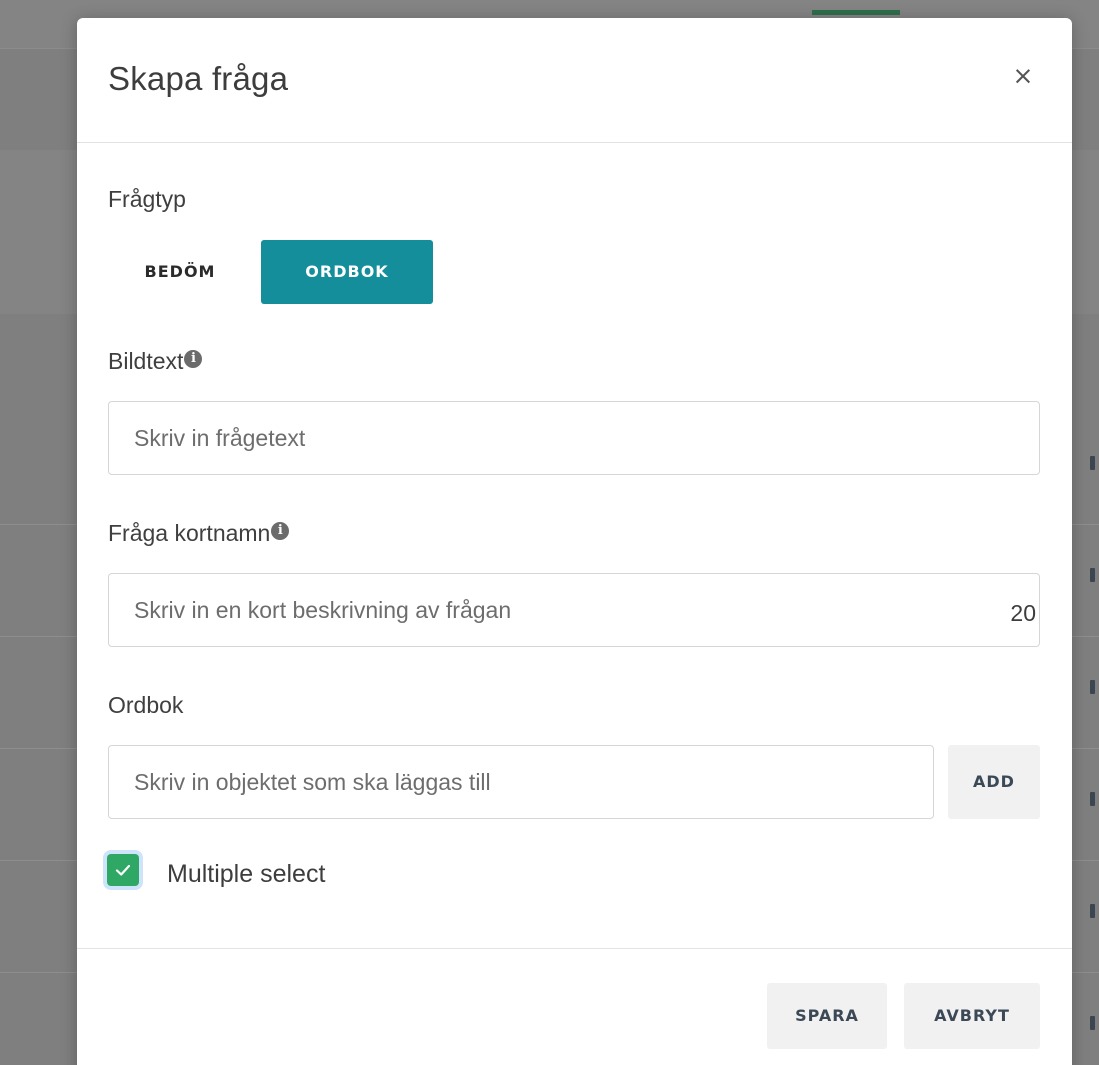 Image resolution: width=1099 pixels, height=1065 pixels. I want to click on short-name-label-row: Fråga kortnamn i, so click(199, 533).